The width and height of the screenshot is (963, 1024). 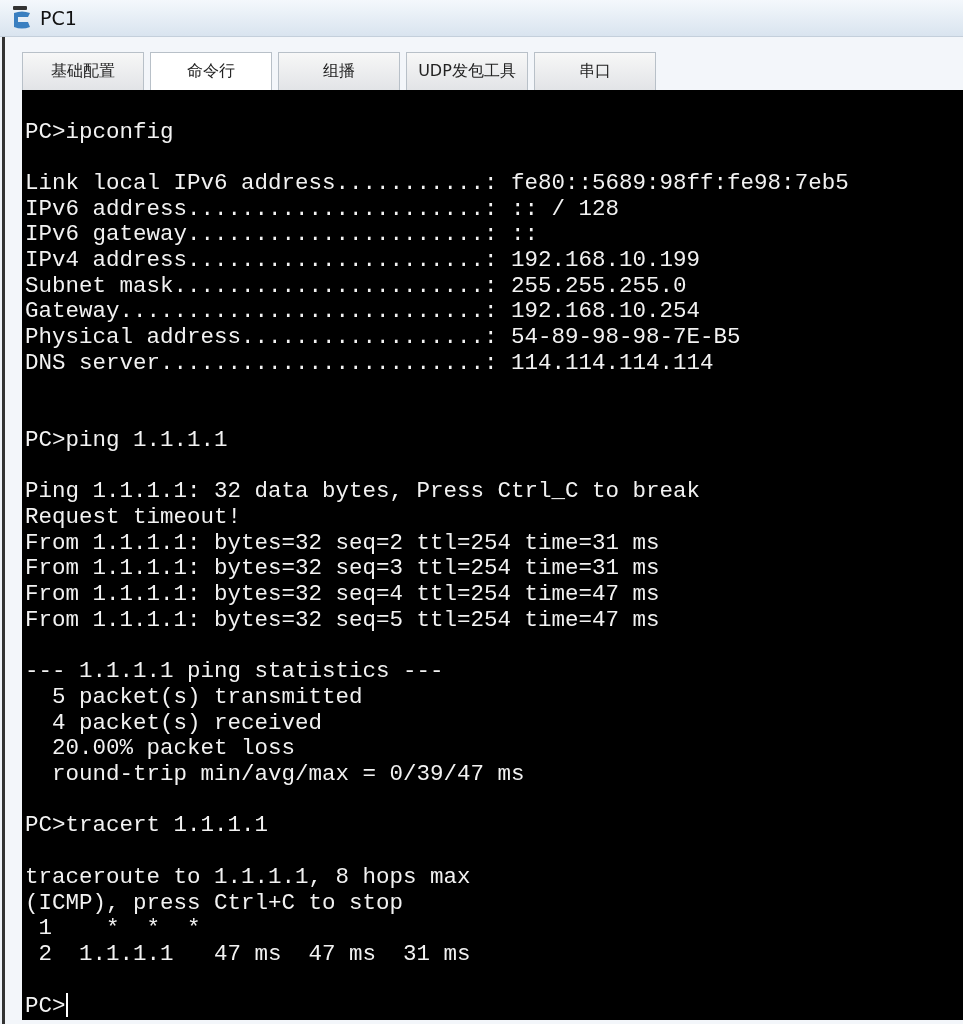 I want to click on console-line: Subnet mask.......................: 255.255.255.0, so click(x=356, y=286).